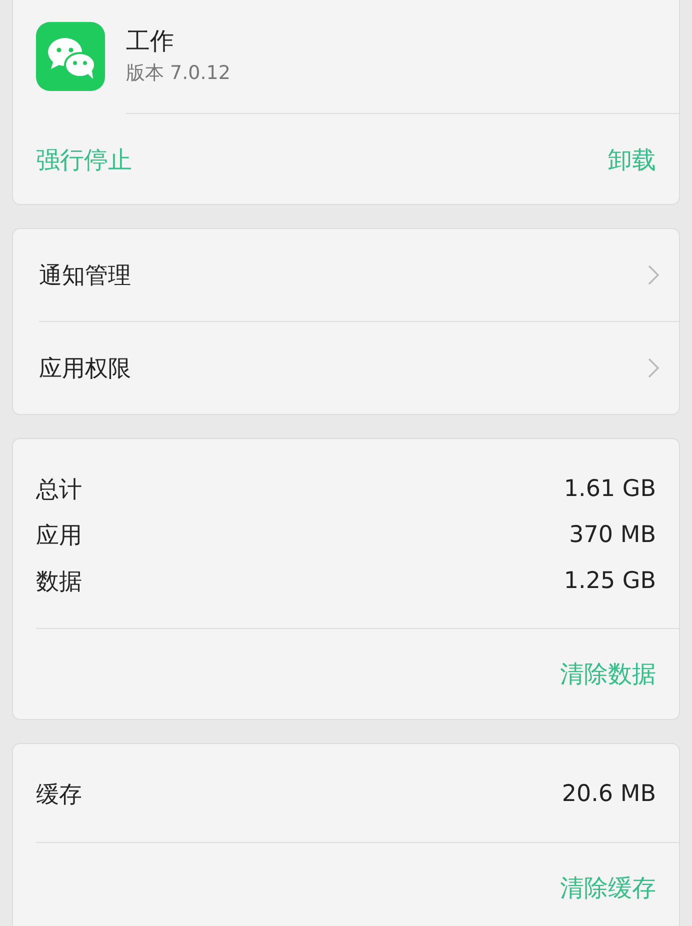  What do you see at coordinates (59, 582) in the screenshot?
I see `storage-label: 数据` at bounding box center [59, 582].